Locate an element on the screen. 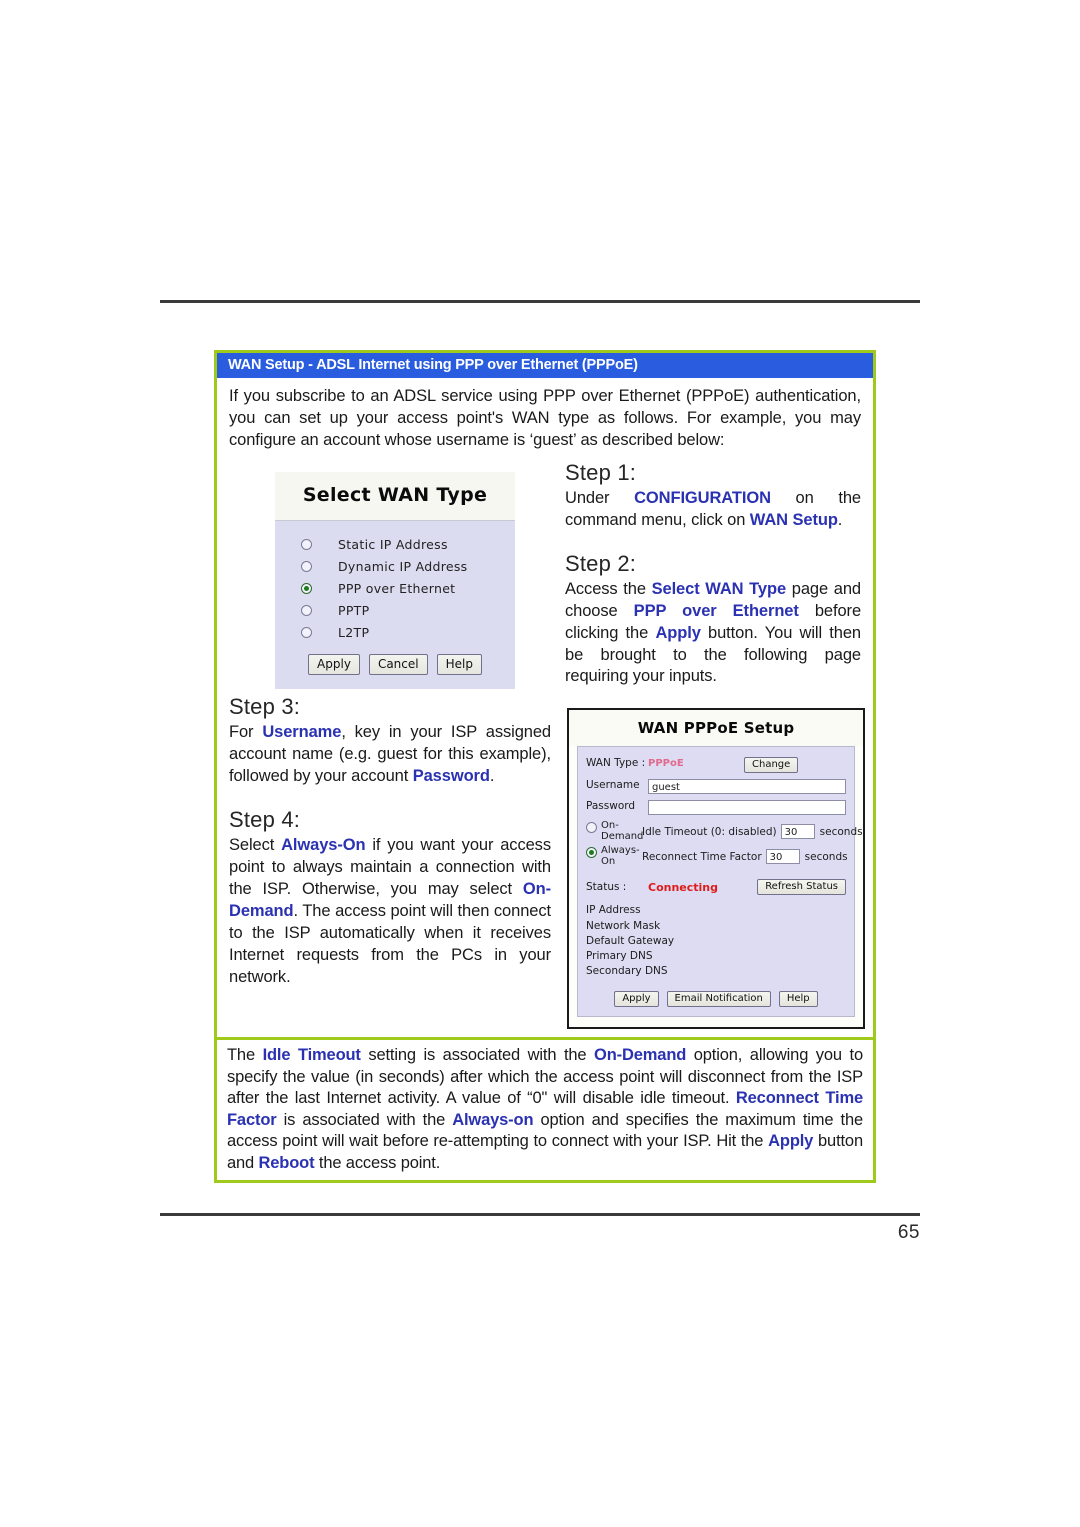 This screenshot has width=1080, height=1527. always-on-label: Always-On is located at coordinates (620, 856).